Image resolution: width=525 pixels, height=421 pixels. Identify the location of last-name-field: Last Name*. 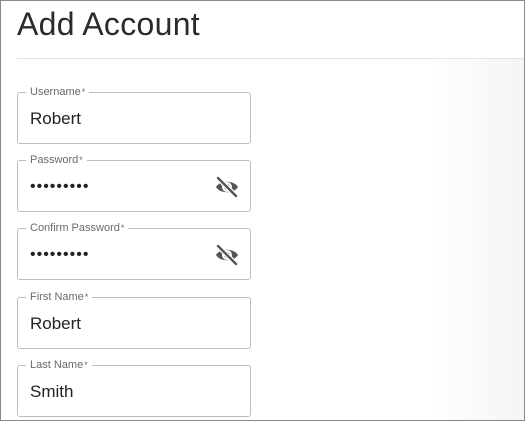
(134, 388).